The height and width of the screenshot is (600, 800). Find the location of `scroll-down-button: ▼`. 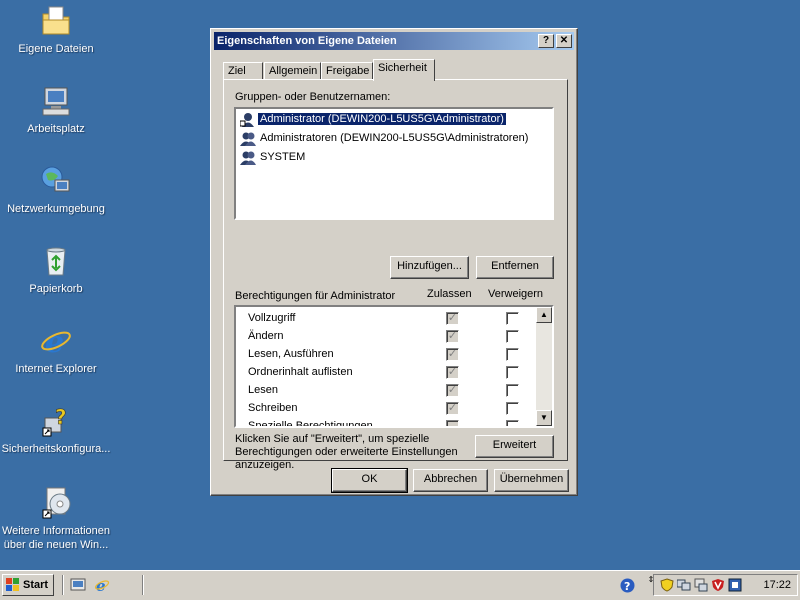

scroll-down-button: ▼ is located at coordinates (544, 418).